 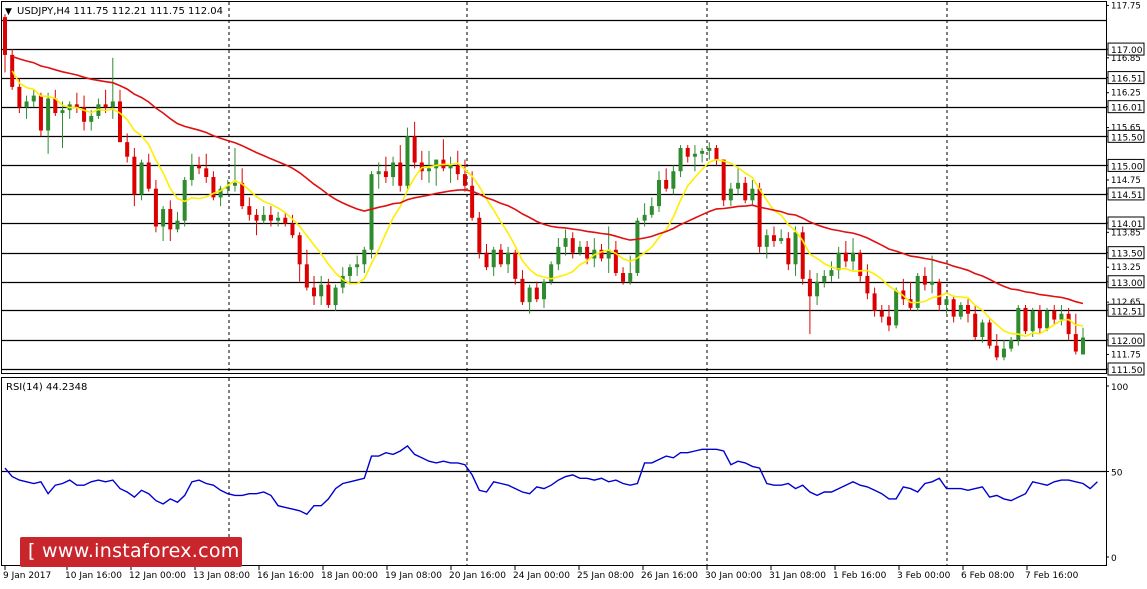 What do you see at coordinates (8, 12) in the screenshot?
I see `symbol-arrow: ▼` at bounding box center [8, 12].